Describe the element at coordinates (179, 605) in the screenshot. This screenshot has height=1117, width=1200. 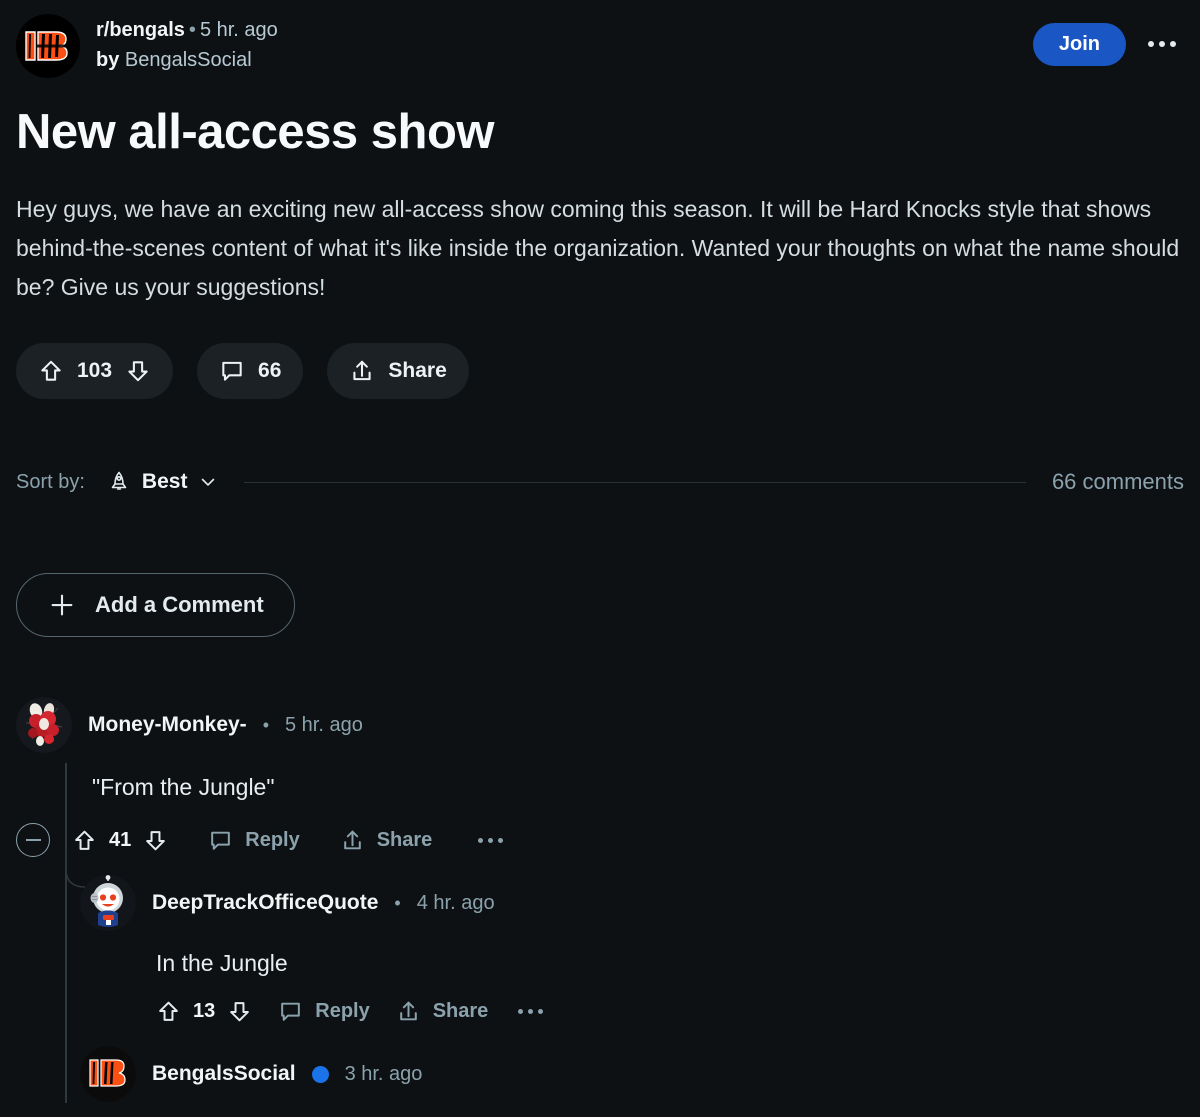
I see `add-comment-label: Add a Comment` at that location.